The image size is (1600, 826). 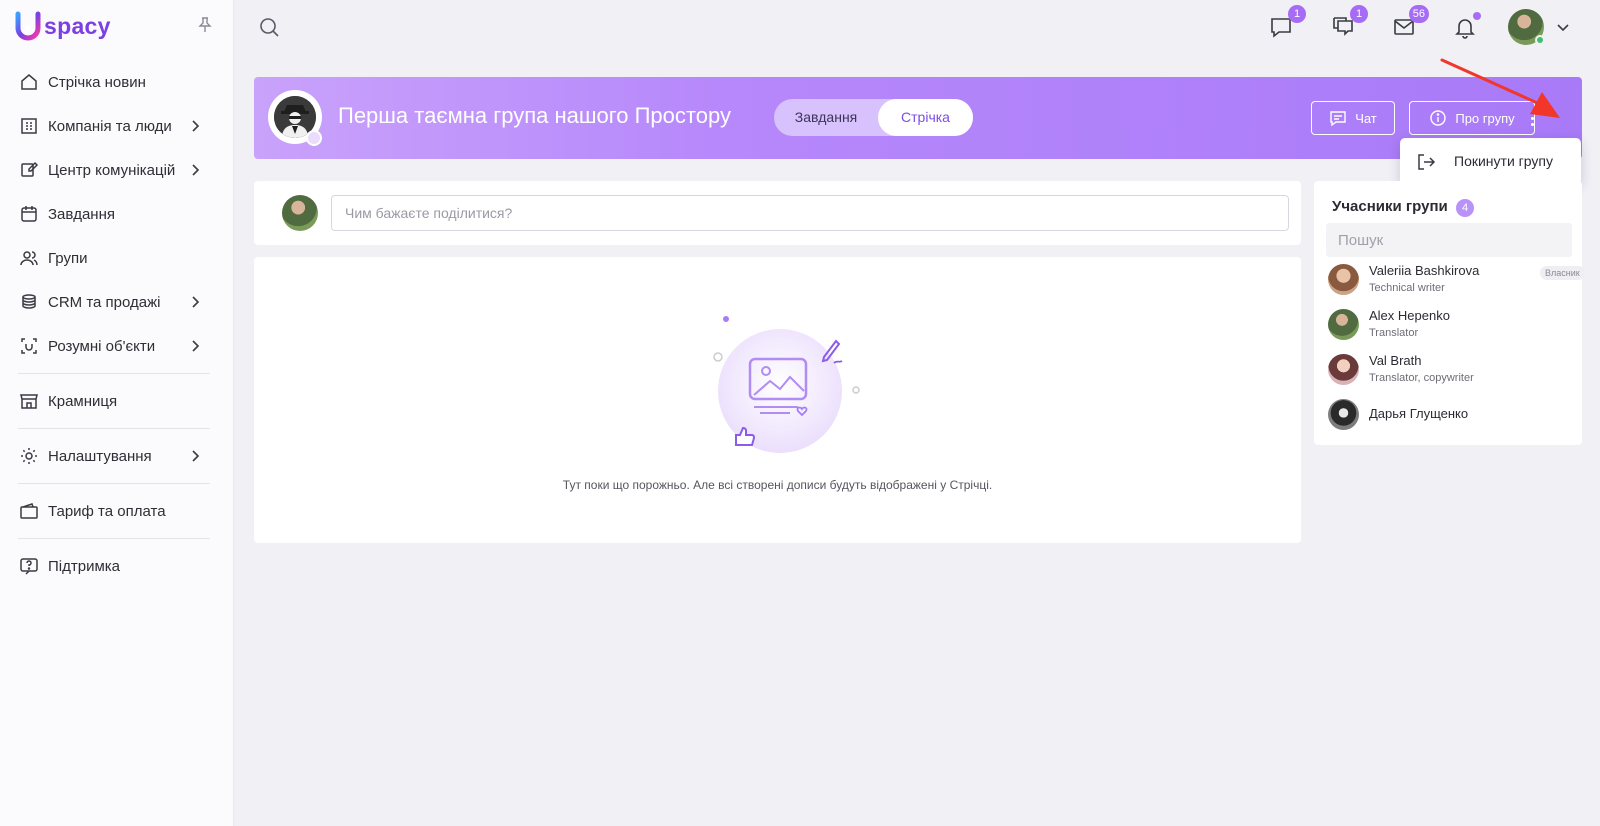 I want to click on sidebar-item-crm: CRM та продажі, so click(x=117, y=302).